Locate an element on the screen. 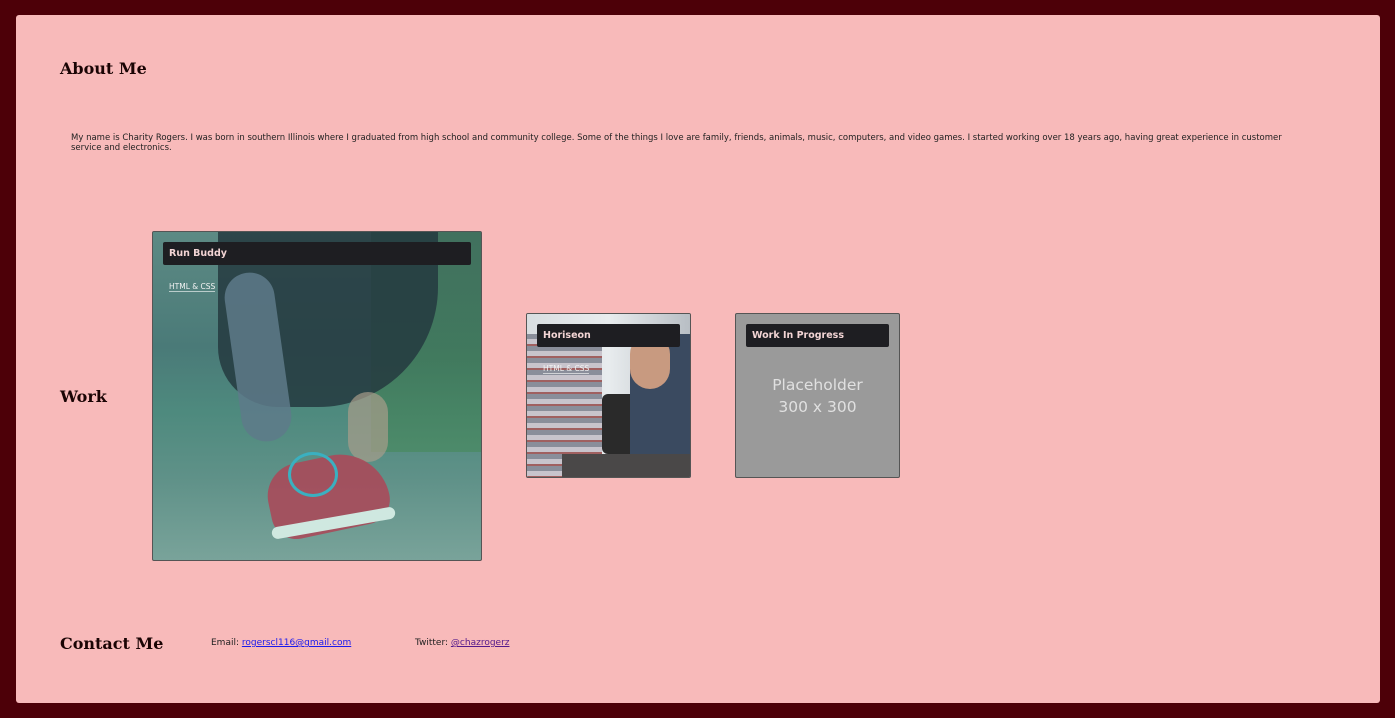 The width and height of the screenshot is (1395, 718). email-label: Email: is located at coordinates (225, 643).